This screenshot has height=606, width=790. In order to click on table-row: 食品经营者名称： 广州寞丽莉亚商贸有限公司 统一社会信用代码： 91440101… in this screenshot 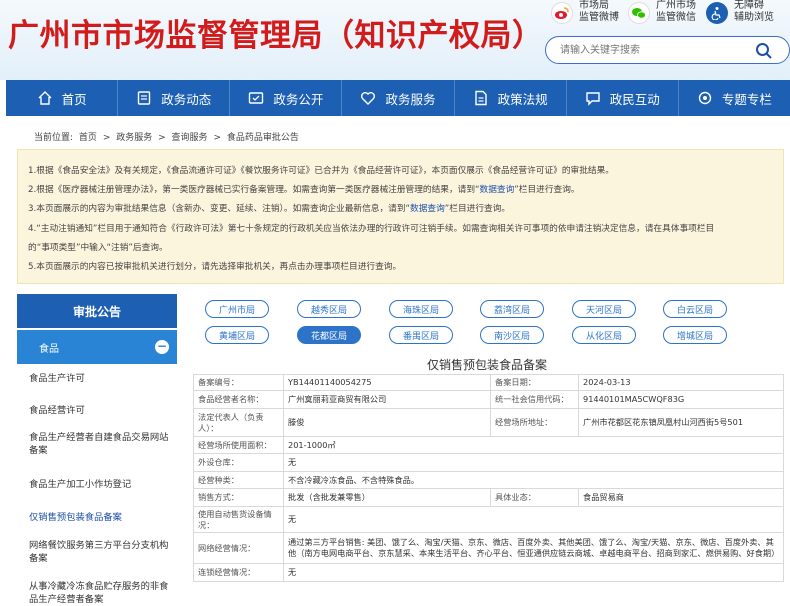, I will do `click(488, 399)`.